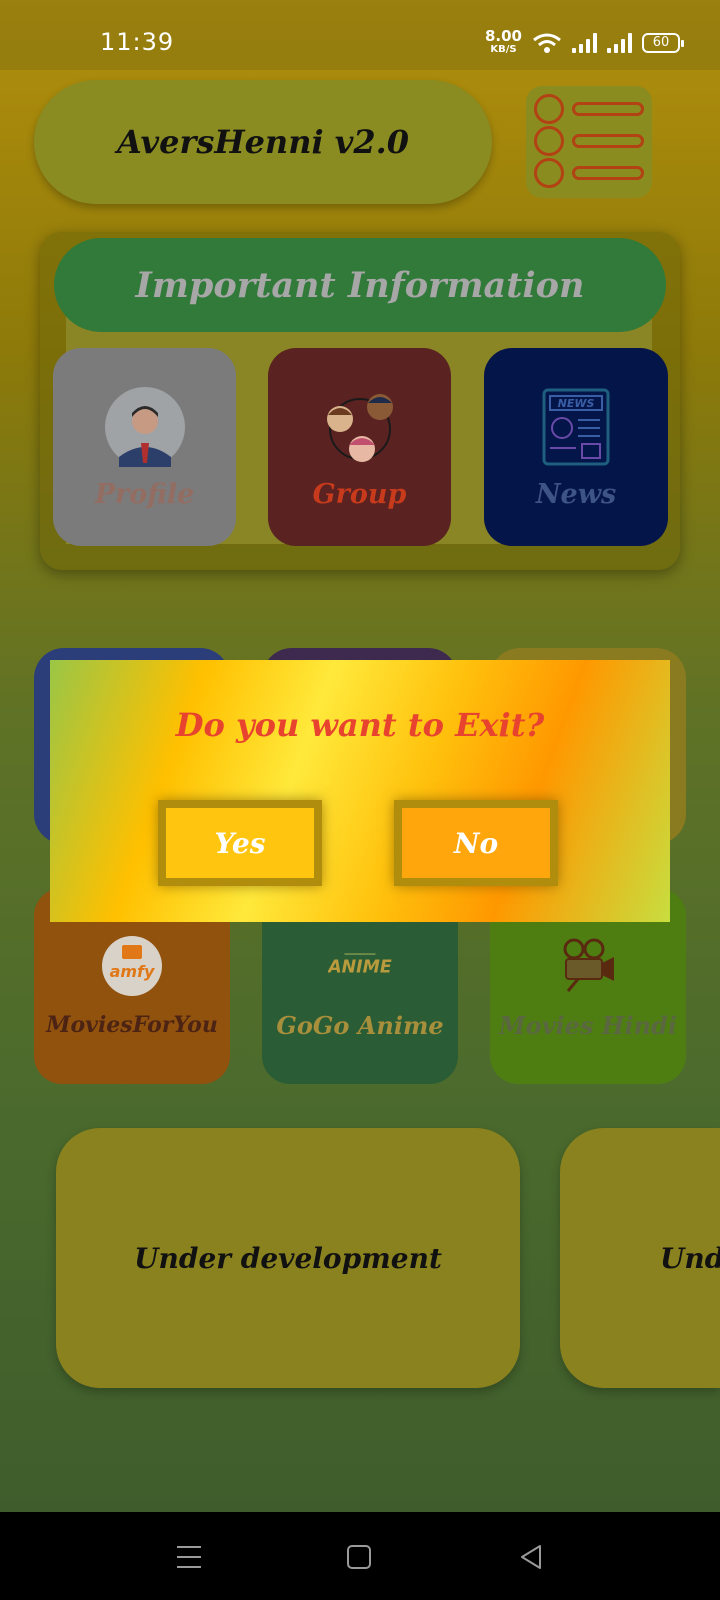 The image size is (720, 1600). I want to click on under-development-card-1: Under development, so click(288, 1258).